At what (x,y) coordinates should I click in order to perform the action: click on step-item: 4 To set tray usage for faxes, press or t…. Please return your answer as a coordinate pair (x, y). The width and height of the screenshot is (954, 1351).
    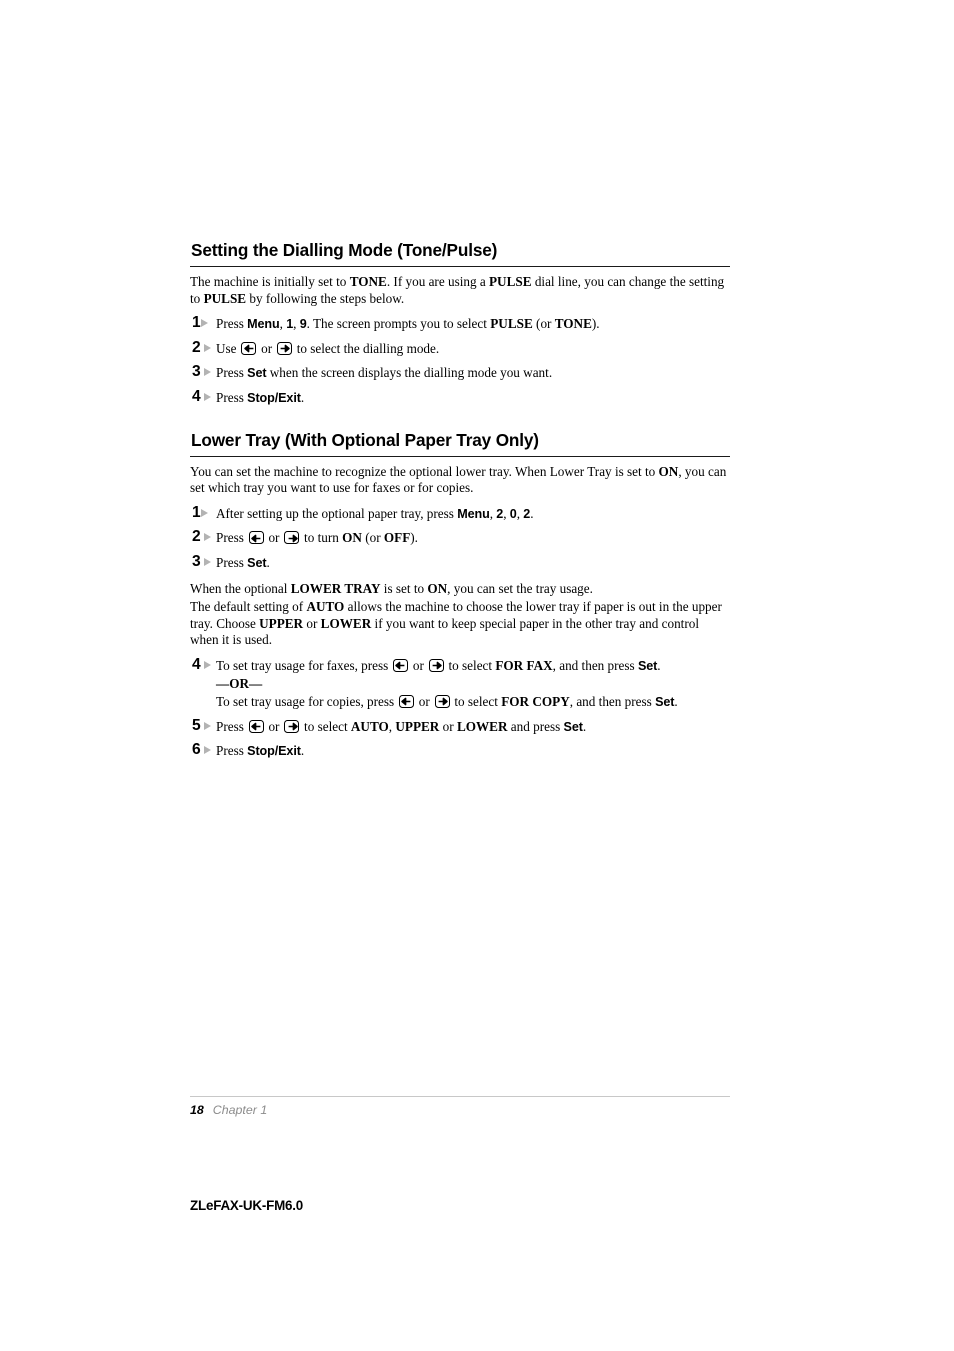
    Looking at the image, I should click on (460, 683).